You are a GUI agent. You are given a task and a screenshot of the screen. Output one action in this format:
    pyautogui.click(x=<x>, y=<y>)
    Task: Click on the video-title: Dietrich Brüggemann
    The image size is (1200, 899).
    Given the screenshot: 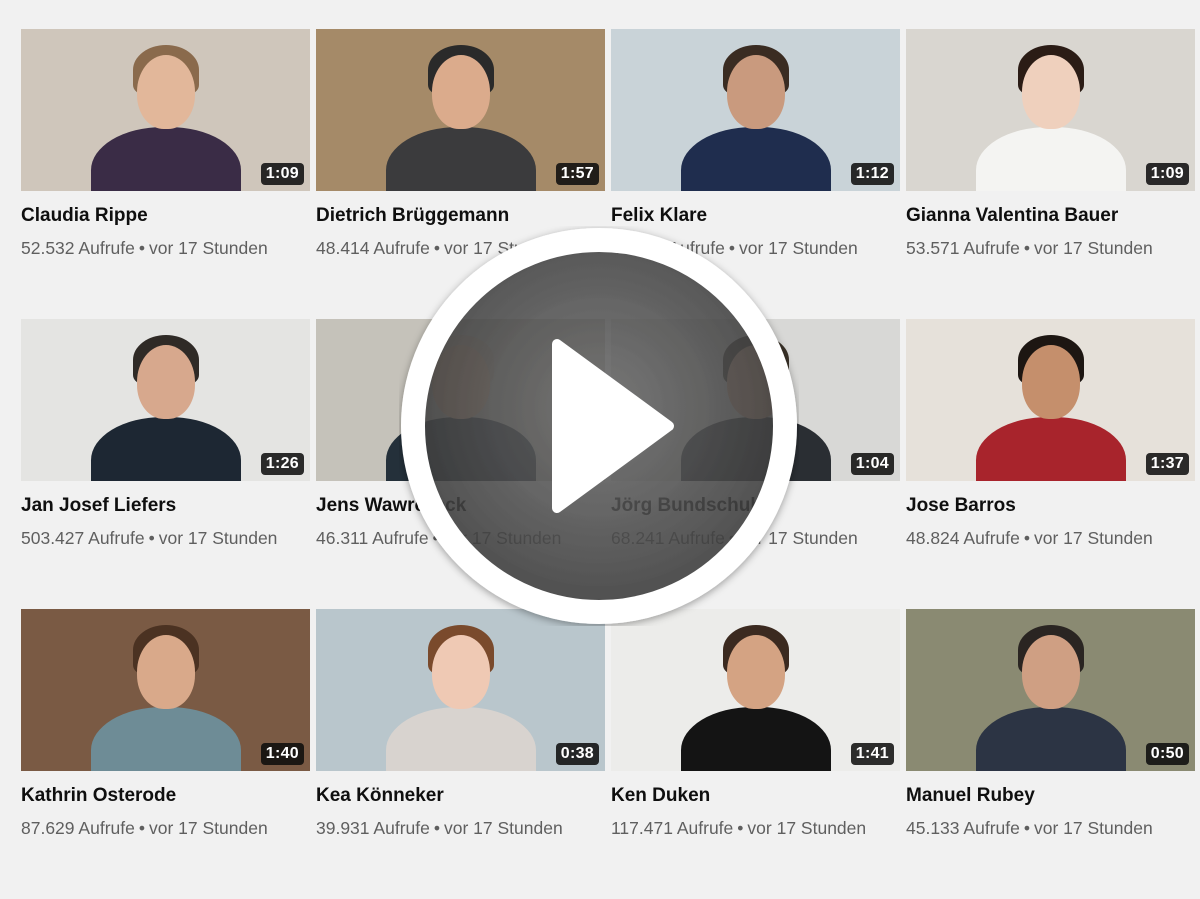 What is the action you would take?
    pyautogui.click(x=460, y=216)
    